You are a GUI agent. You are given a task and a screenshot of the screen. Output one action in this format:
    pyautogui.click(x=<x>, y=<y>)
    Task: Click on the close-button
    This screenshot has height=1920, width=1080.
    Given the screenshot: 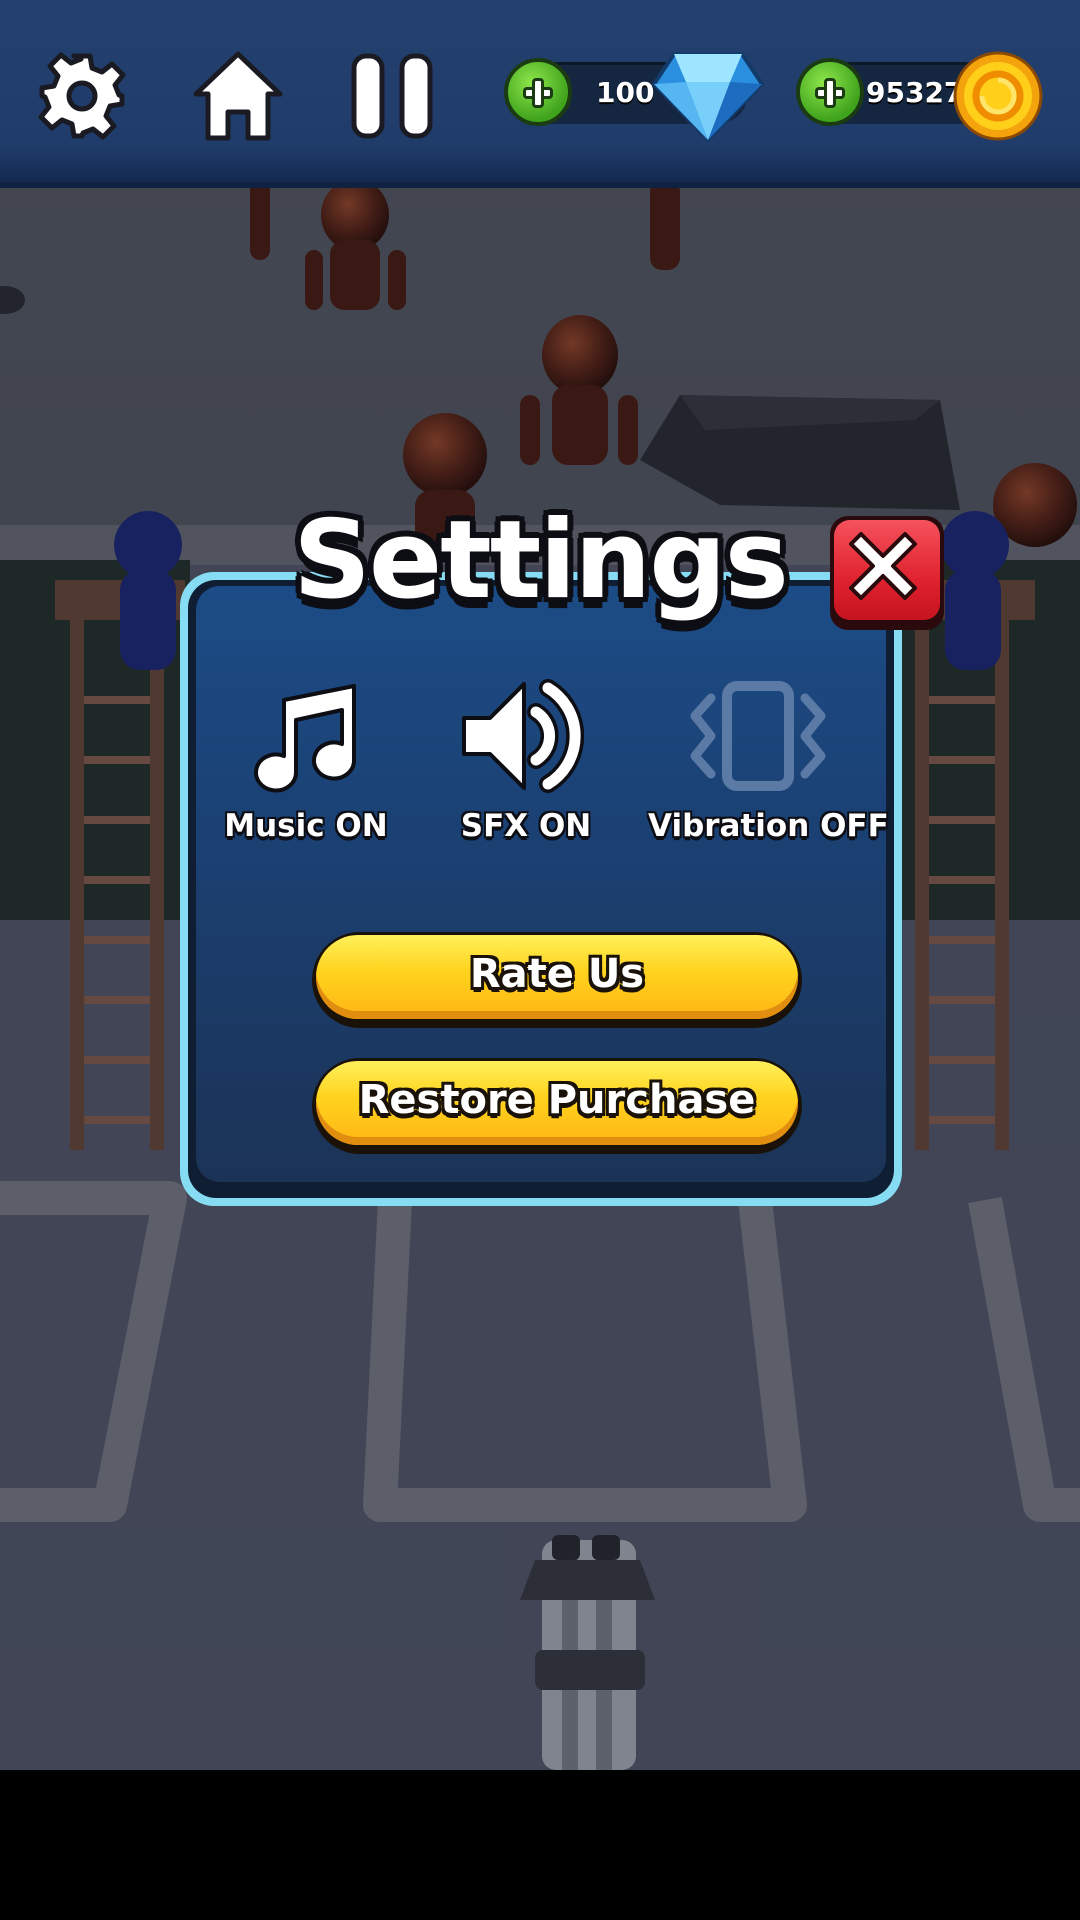 What is the action you would take?
    pyautogui.click(x=887, y=573)
    